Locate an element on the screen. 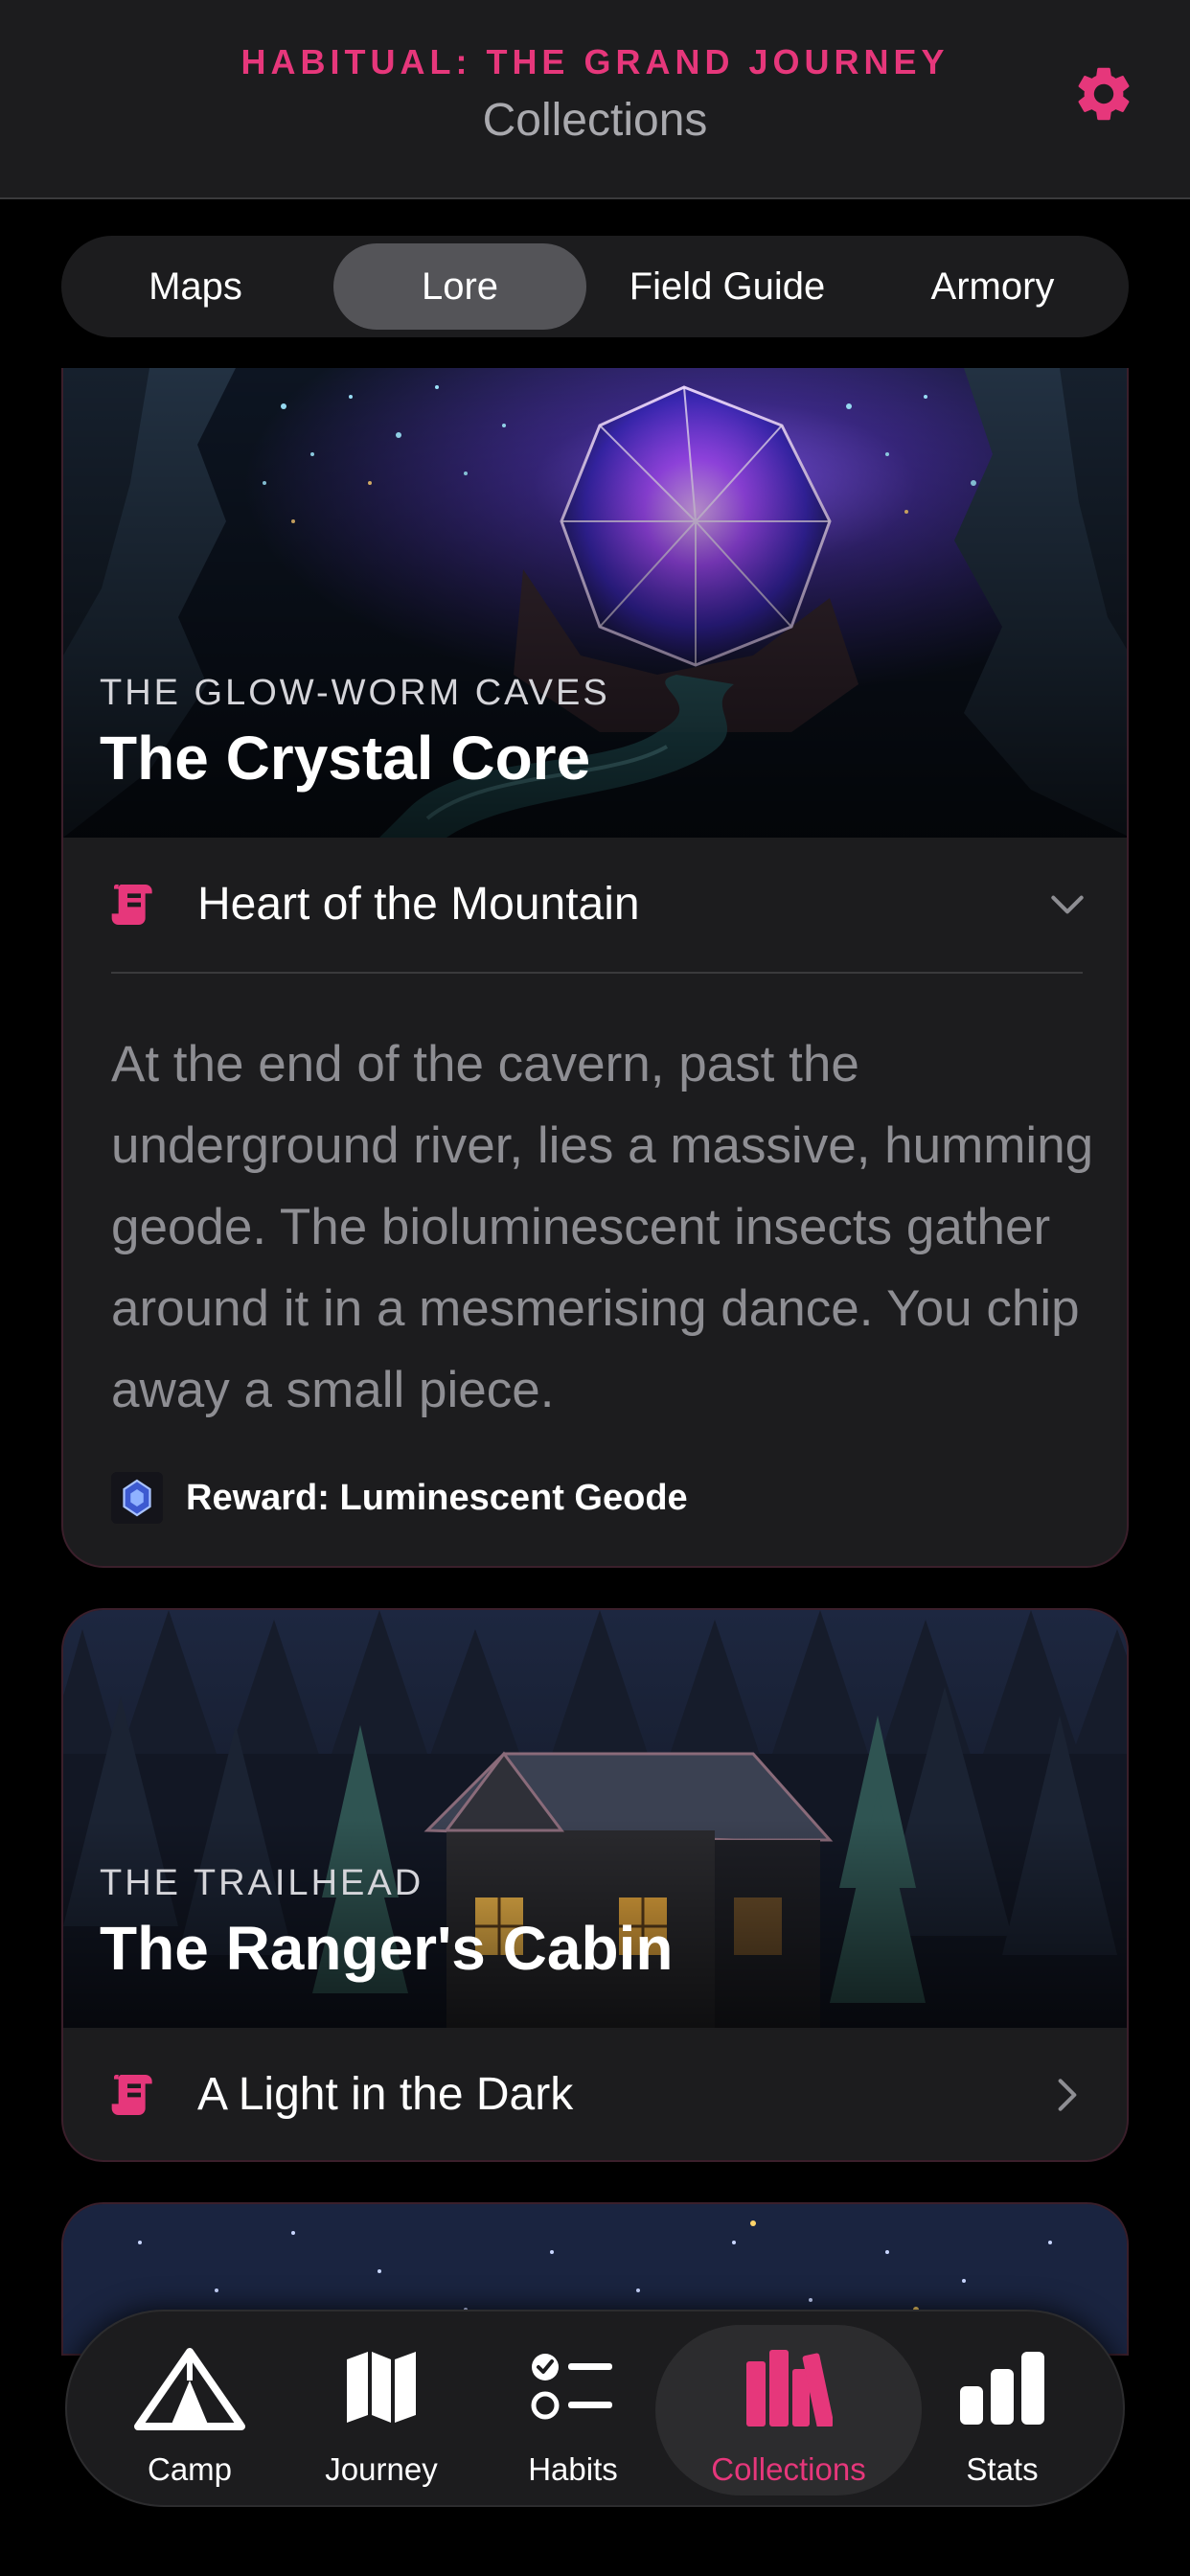  tab-journey: Journey is located at coordinates (382, 2410).